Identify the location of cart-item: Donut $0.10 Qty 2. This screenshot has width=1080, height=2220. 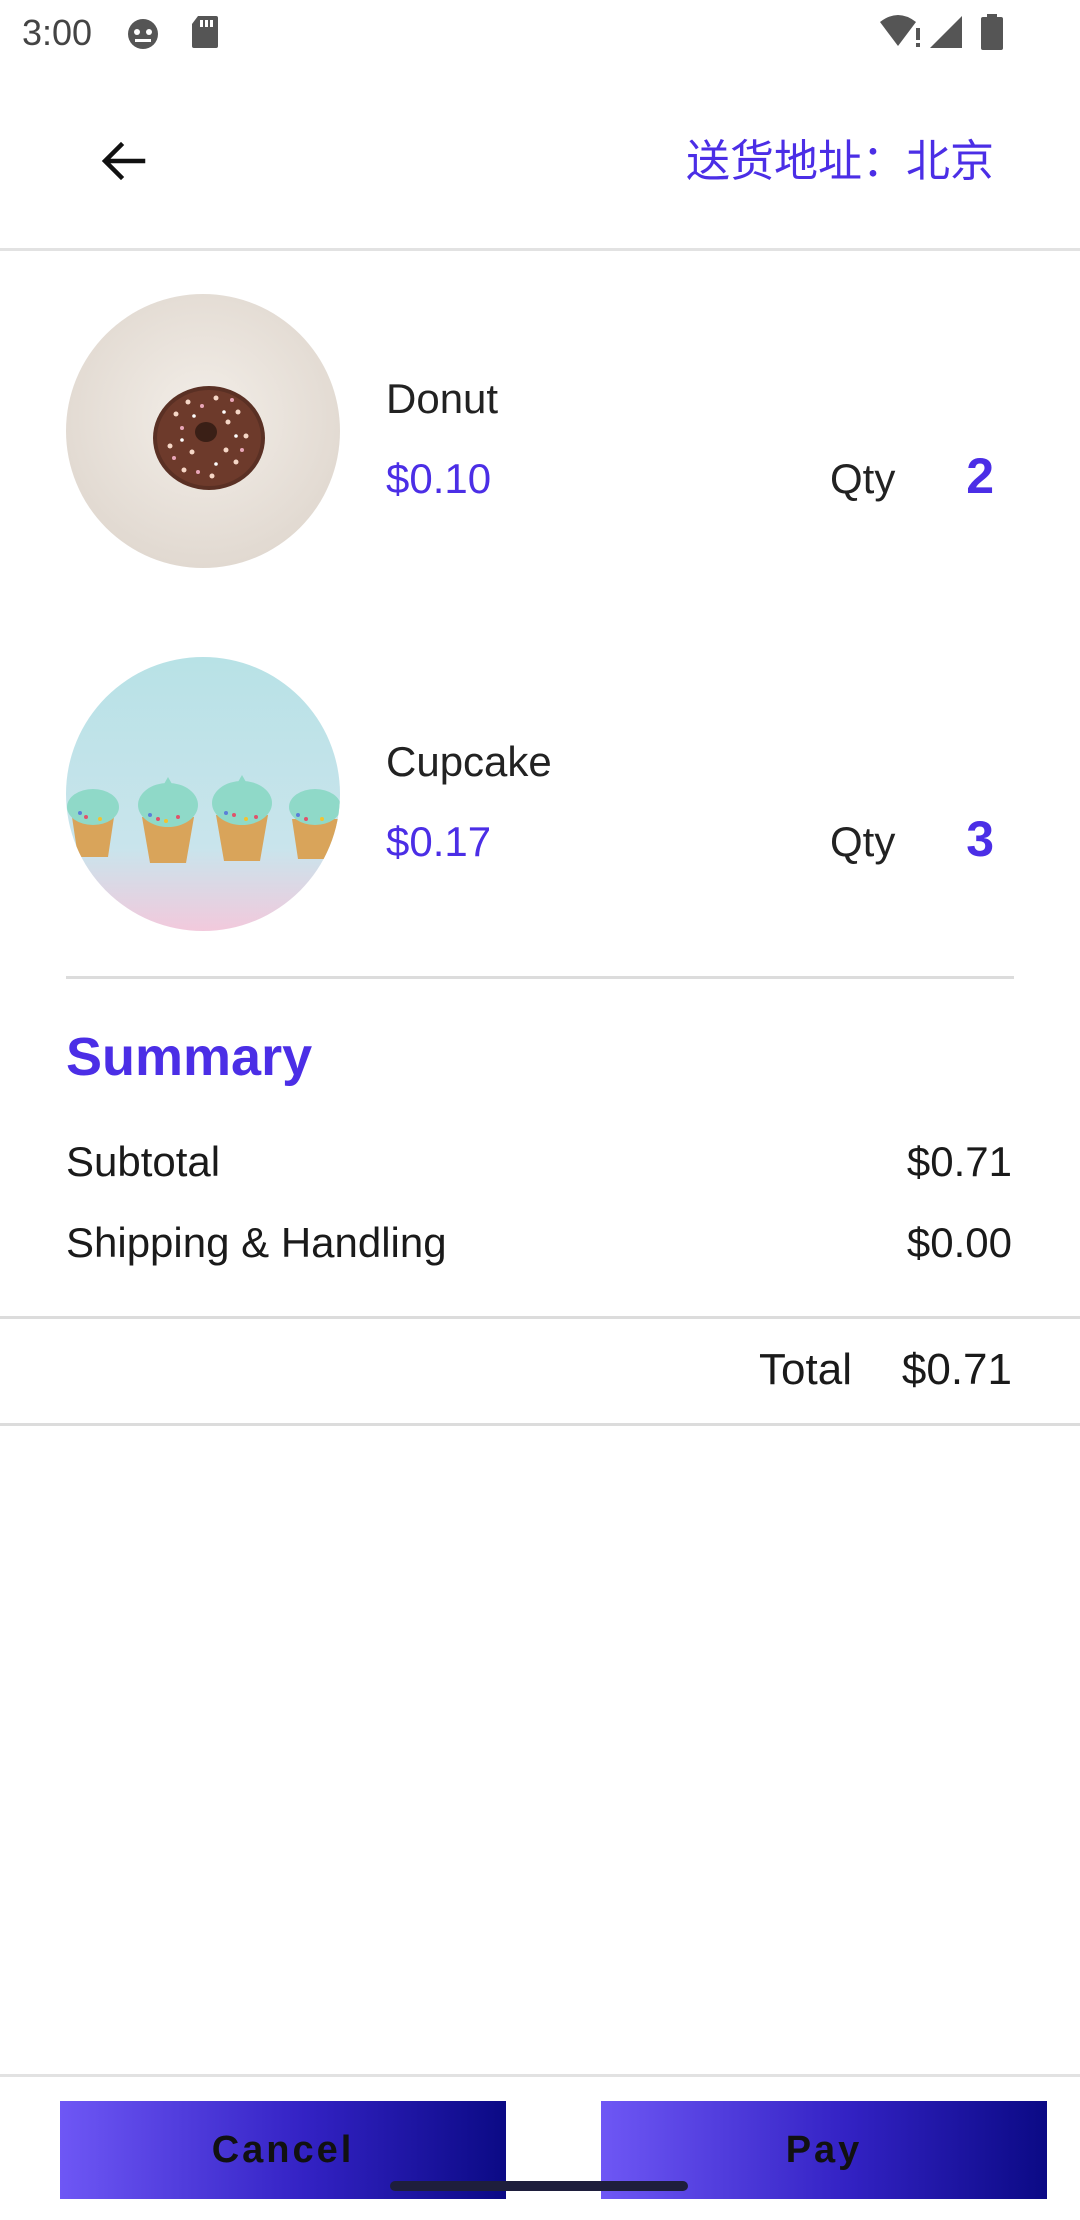
(540, 434).